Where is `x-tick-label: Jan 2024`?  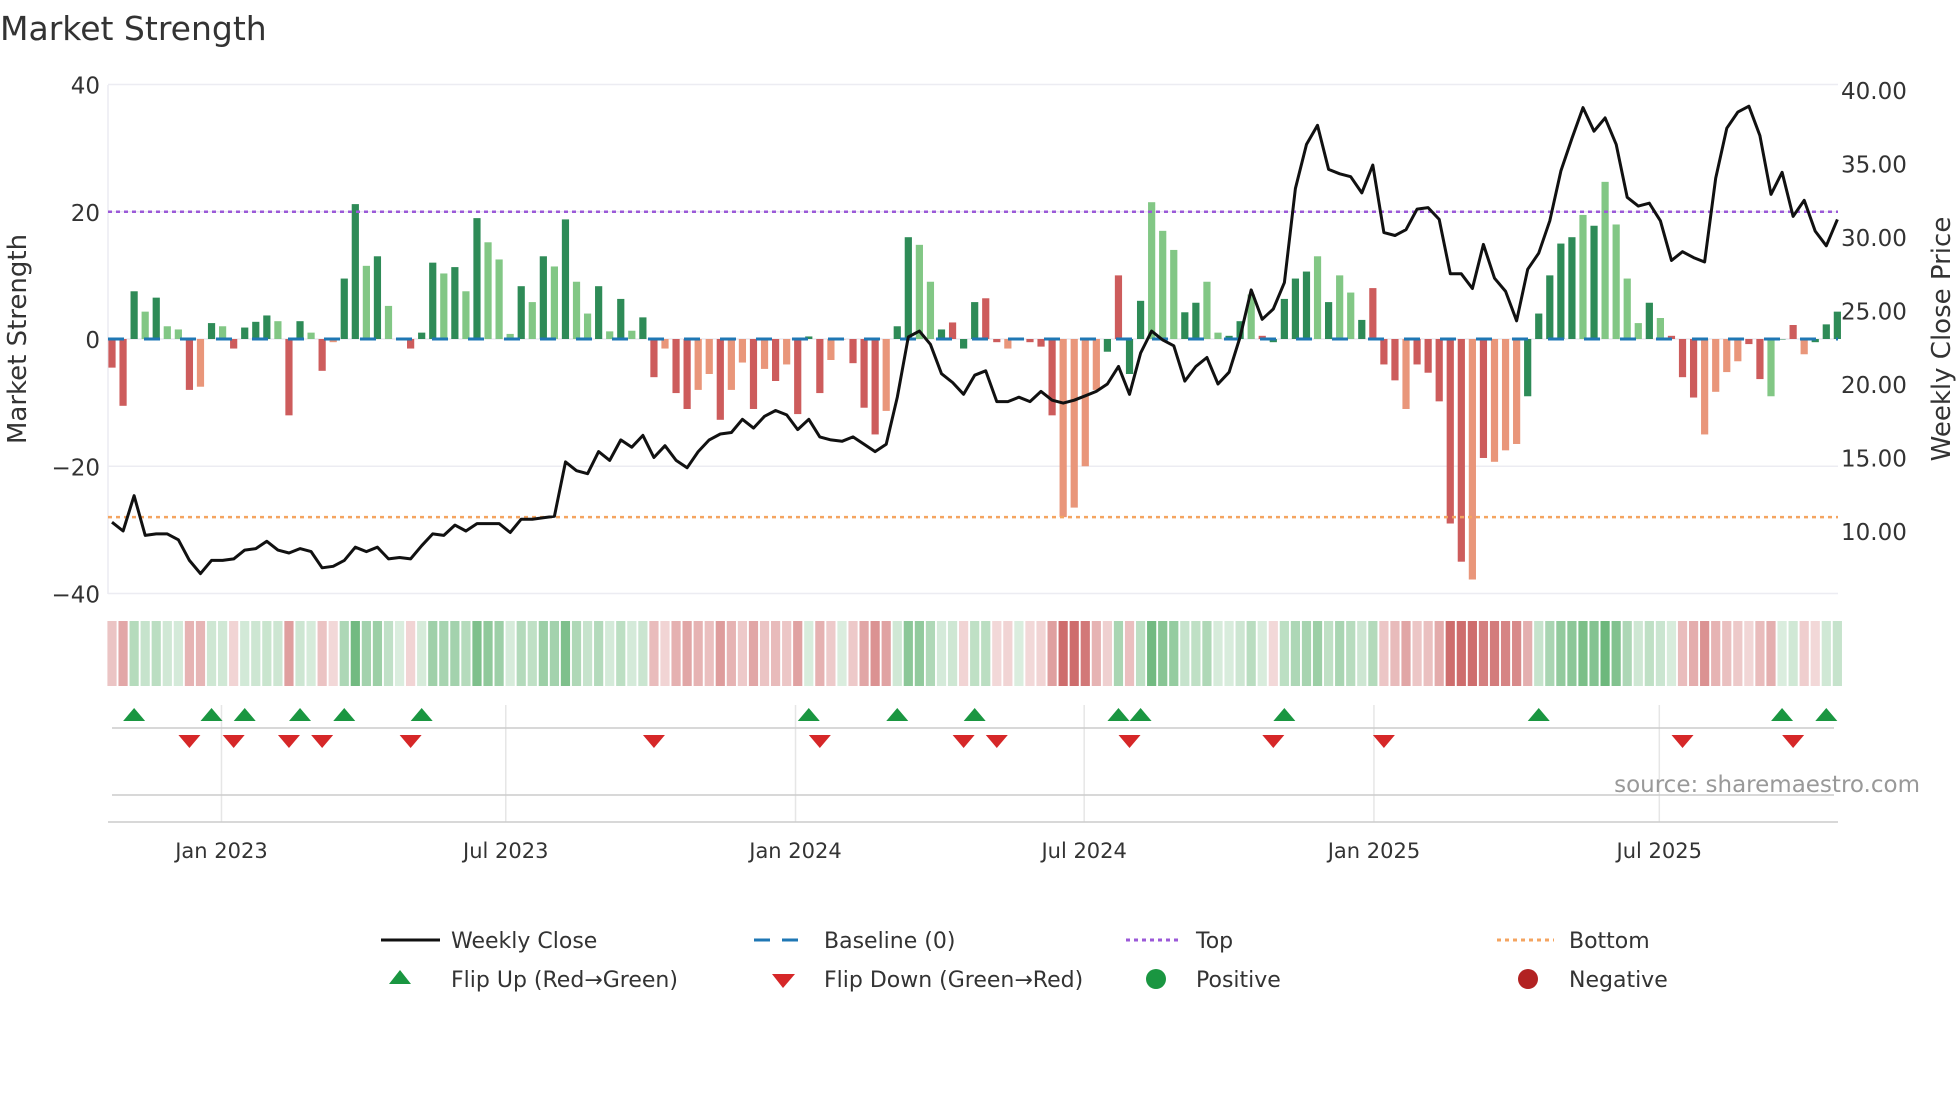
x-tick-label: Jan 2024 is located at coordinates (794, 851).